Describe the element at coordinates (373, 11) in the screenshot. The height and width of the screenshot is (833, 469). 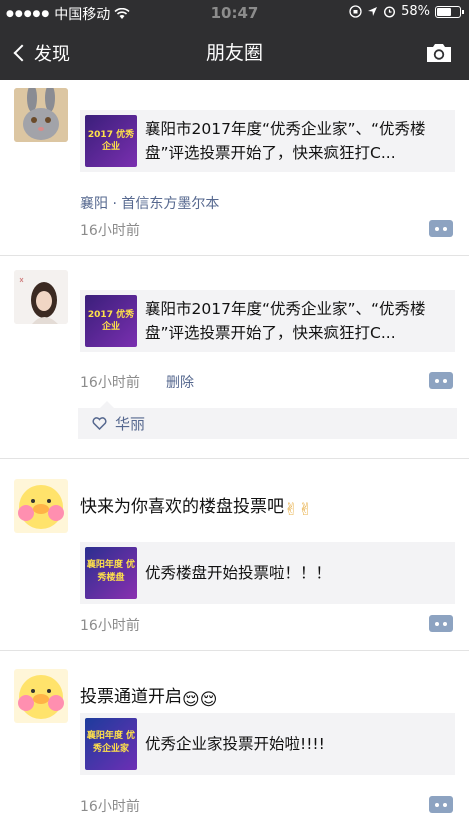
I see `location-icon` at that location.